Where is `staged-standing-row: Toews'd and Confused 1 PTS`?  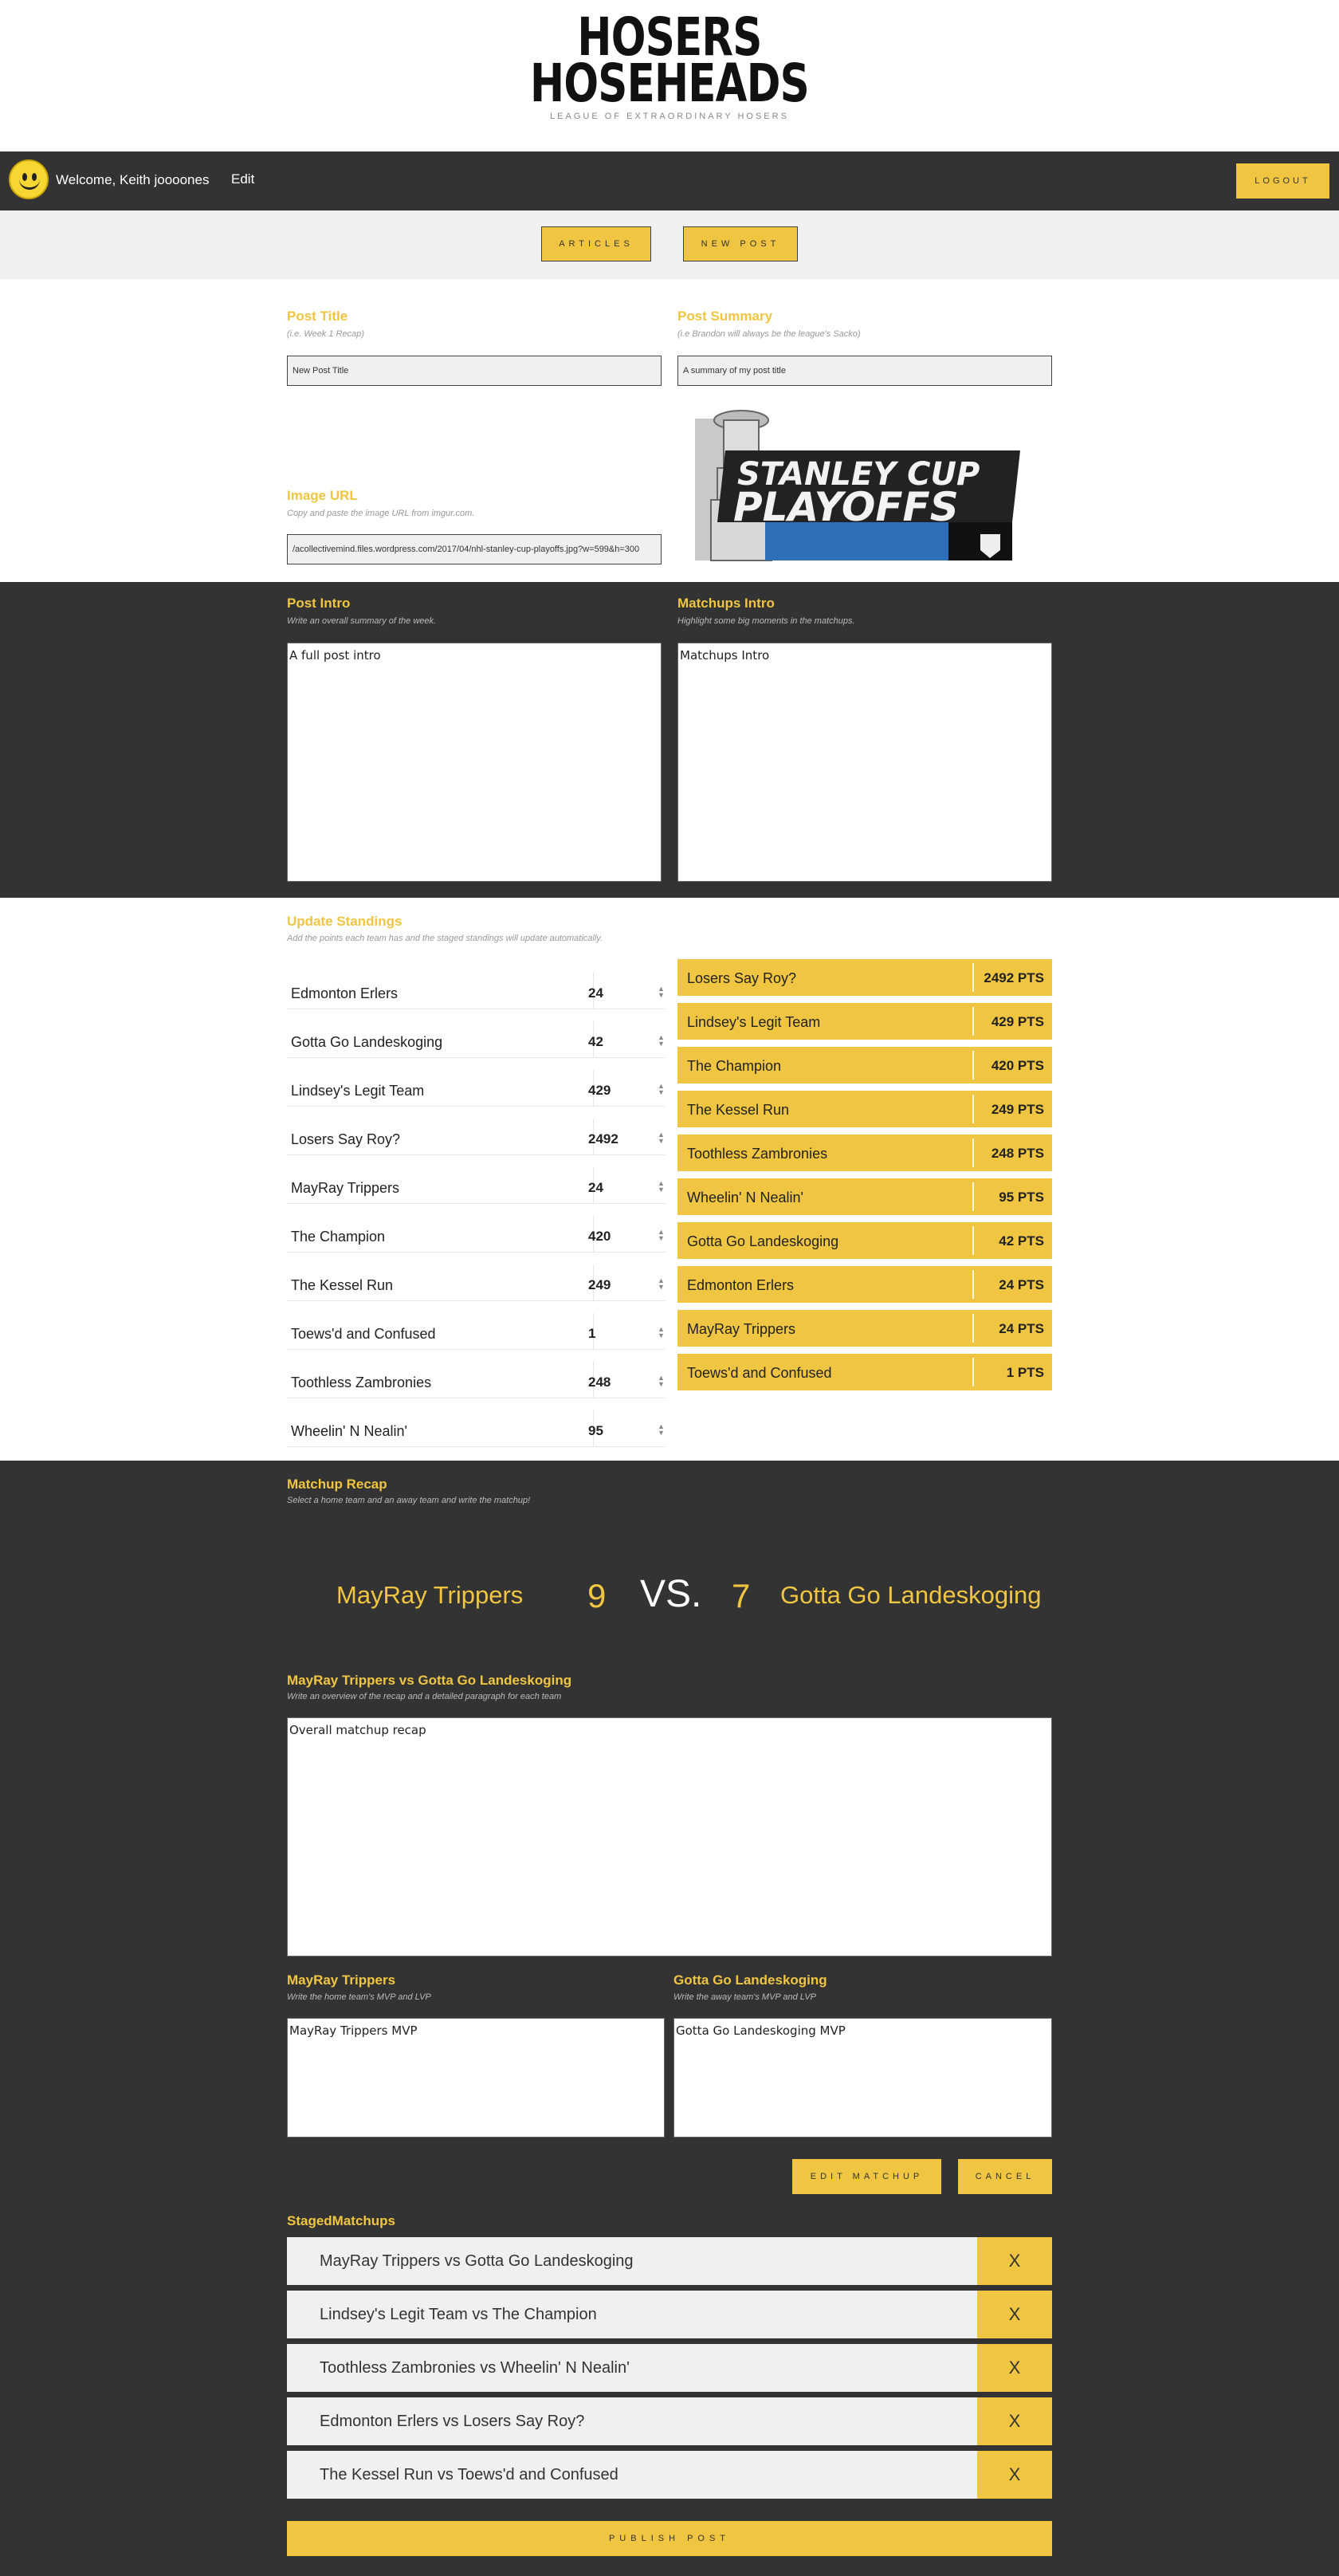
staged-standing-row: Toews'd and Confused 1 PTS is located at coordinates (864, 1372).